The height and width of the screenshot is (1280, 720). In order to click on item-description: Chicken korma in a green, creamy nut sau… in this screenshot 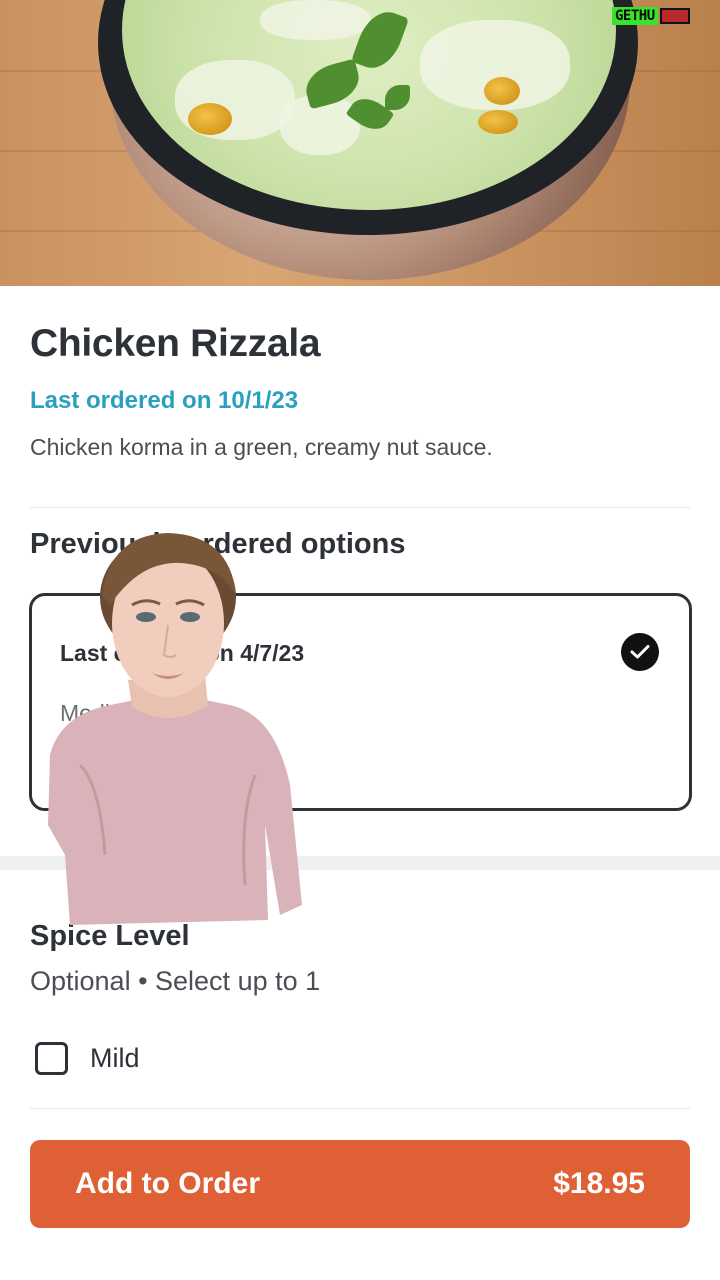, I will do `click(261, 447)`.